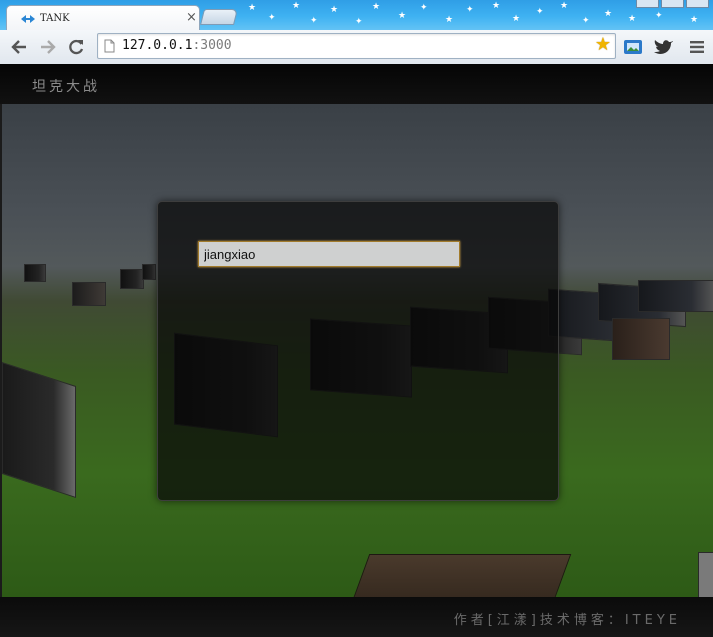 The image size is (713, 637). What do you see at coordinates (647, 4) in the screenshot?
I see `minimize-button` at bounding box center [647, 4].